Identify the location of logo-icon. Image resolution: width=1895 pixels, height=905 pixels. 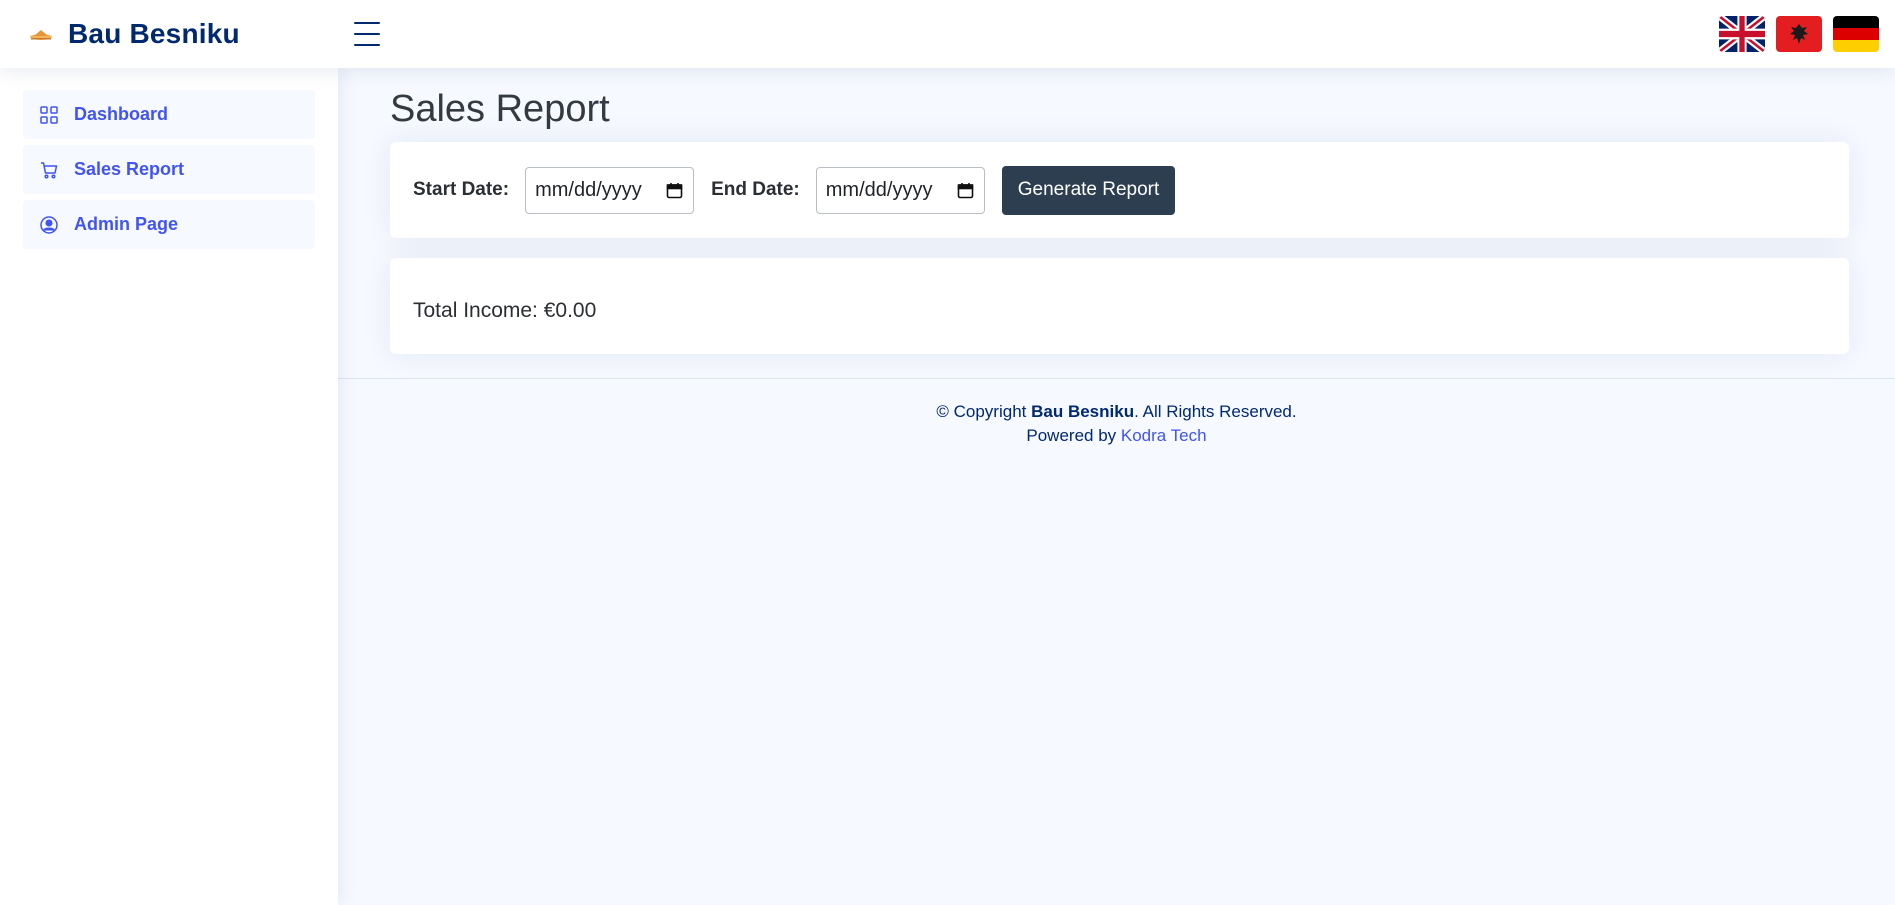
(41, 35).